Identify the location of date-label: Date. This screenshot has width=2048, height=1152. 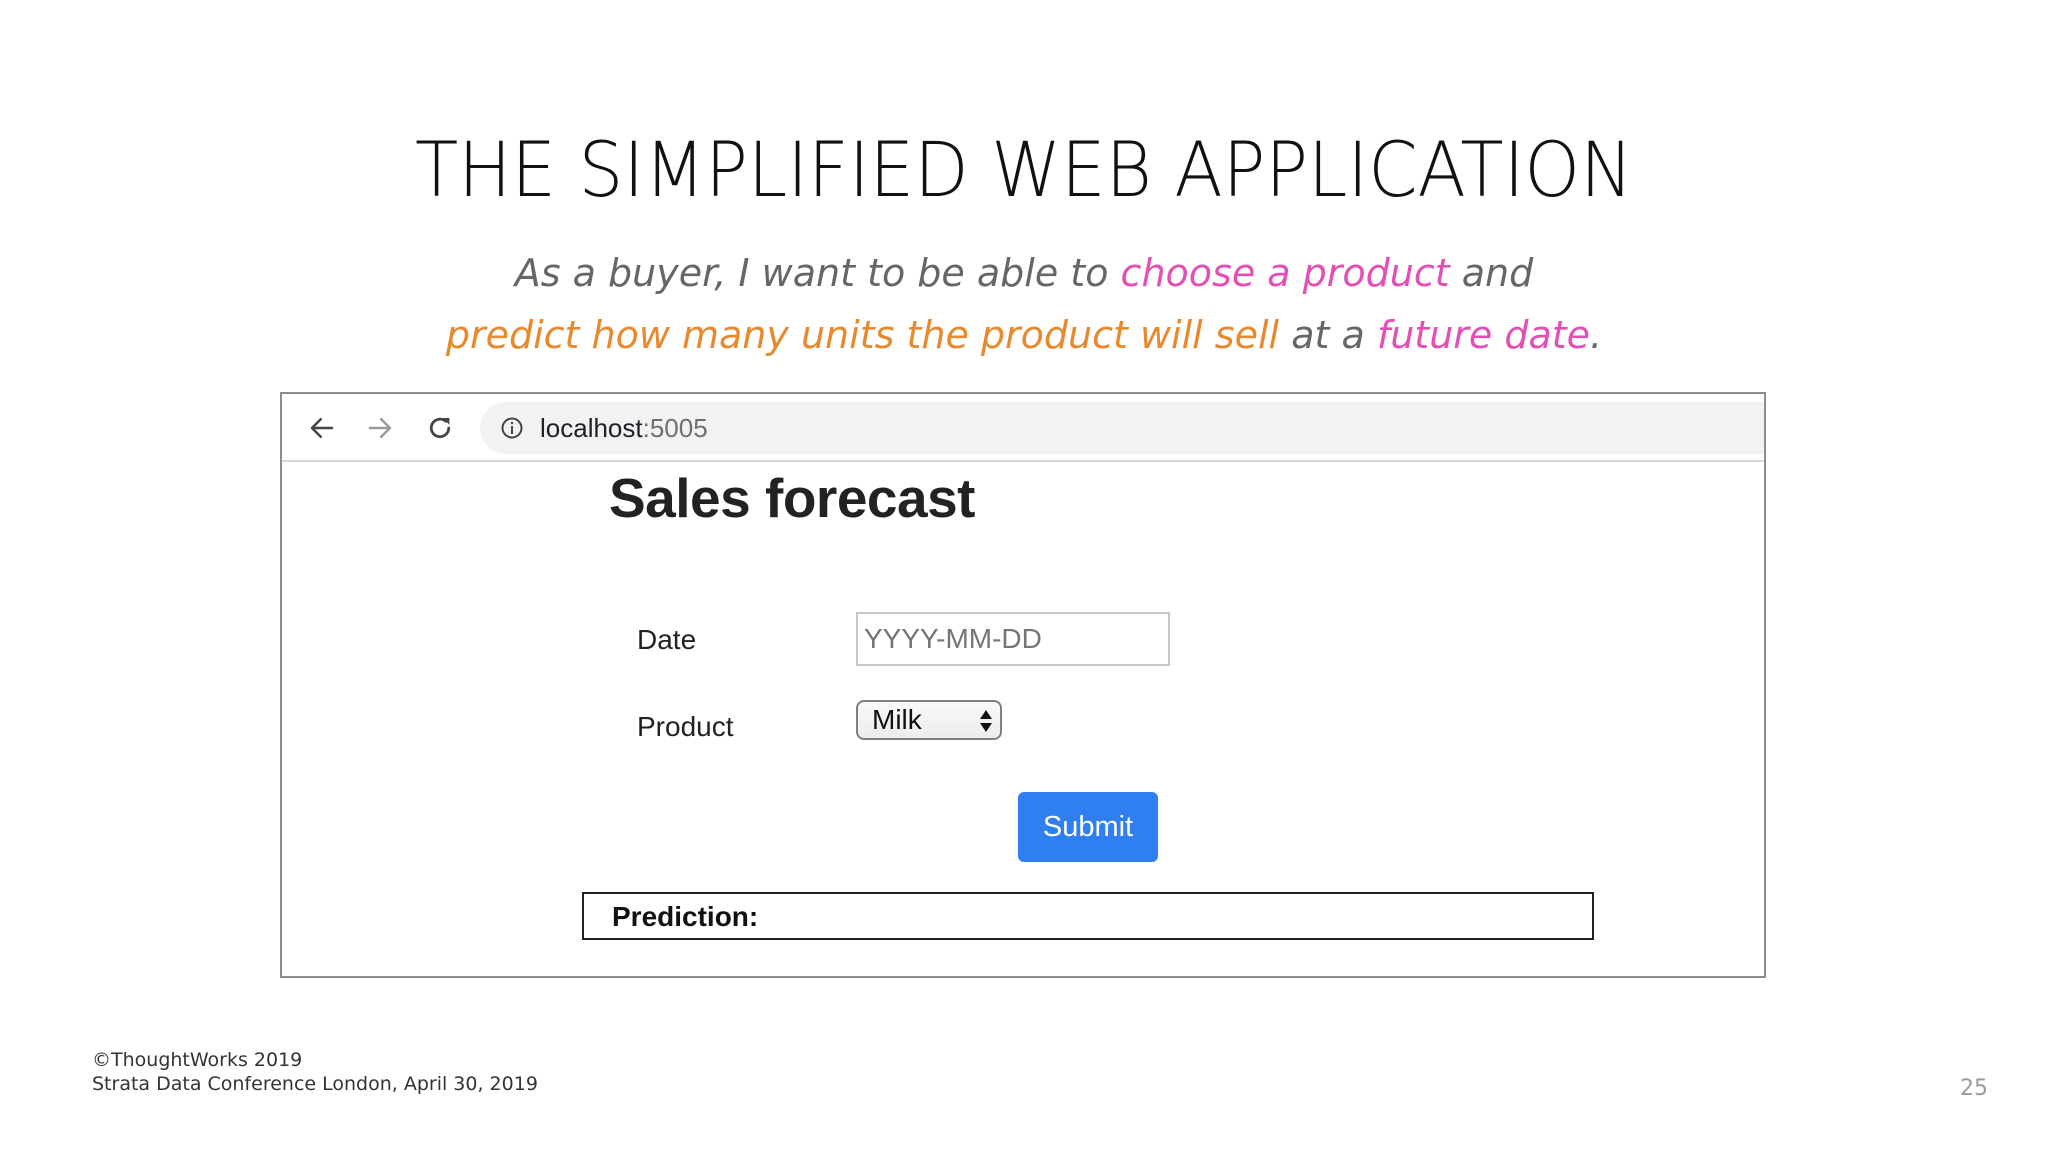
(667, 639).